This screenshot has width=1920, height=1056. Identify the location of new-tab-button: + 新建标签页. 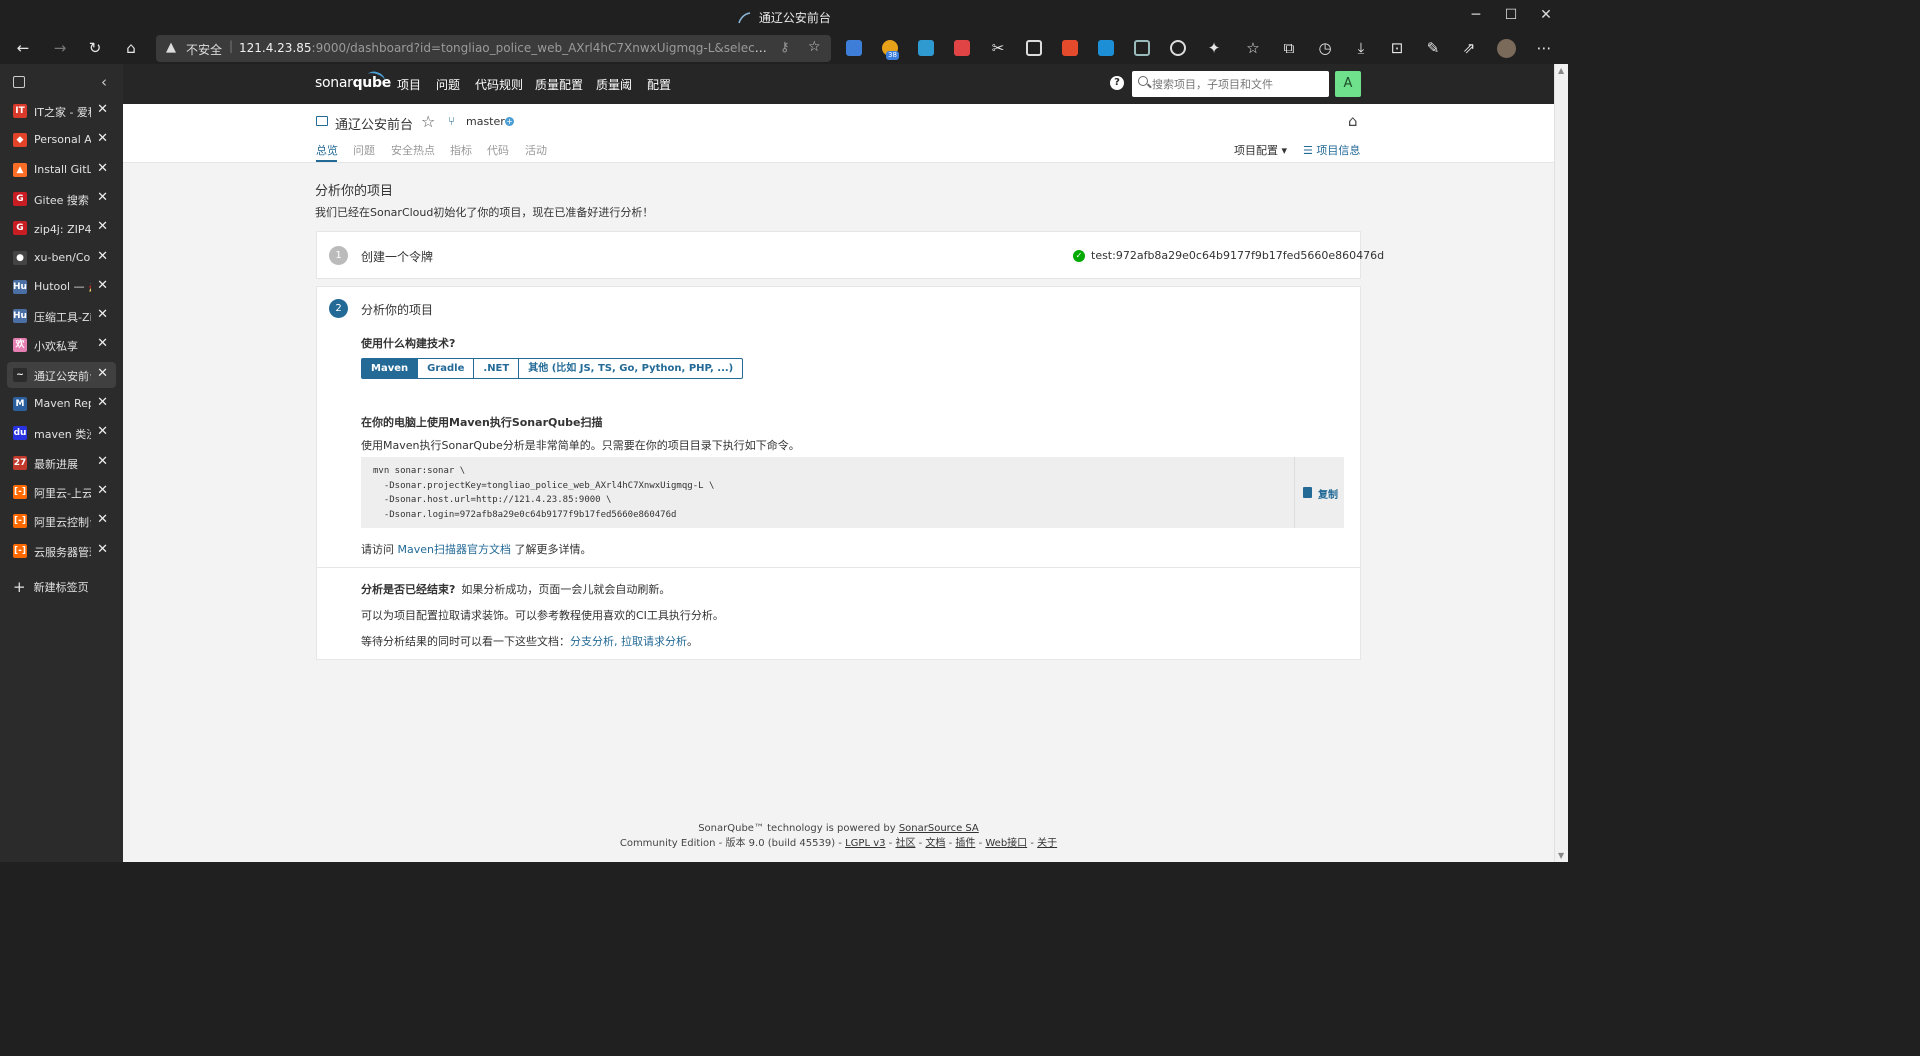
(51, 587).